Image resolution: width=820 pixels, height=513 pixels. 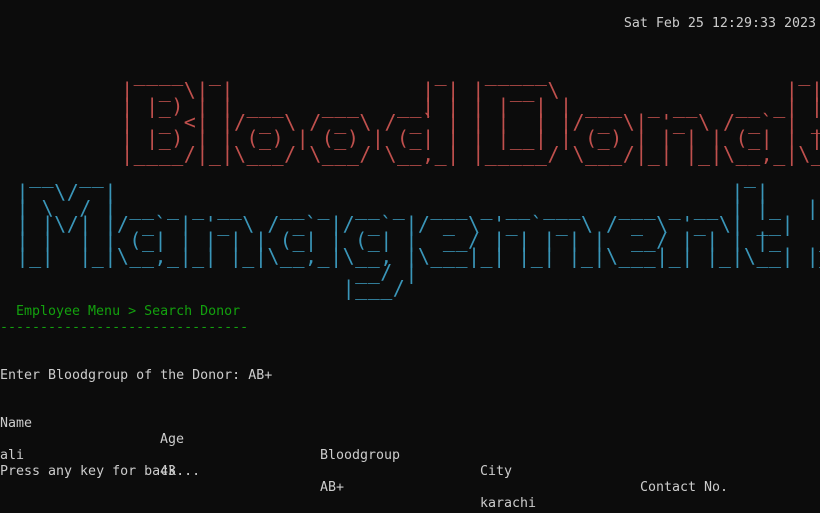 I want to click on bloodgroup-prompt-label: Enter Bloodgroup of the Donor:, so click(x=120, y=375).